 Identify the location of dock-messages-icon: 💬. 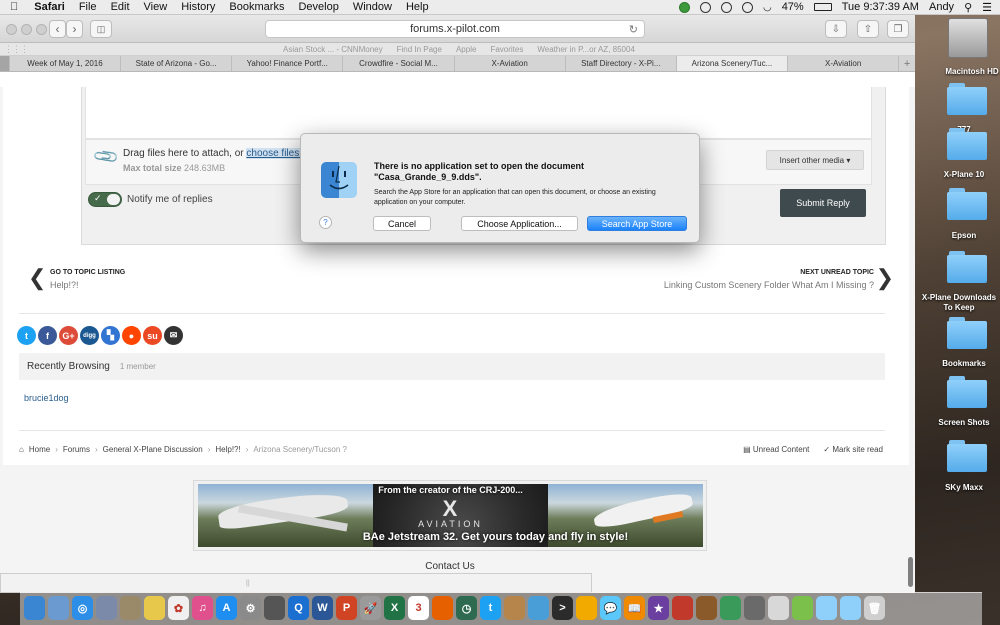
(610, 608).